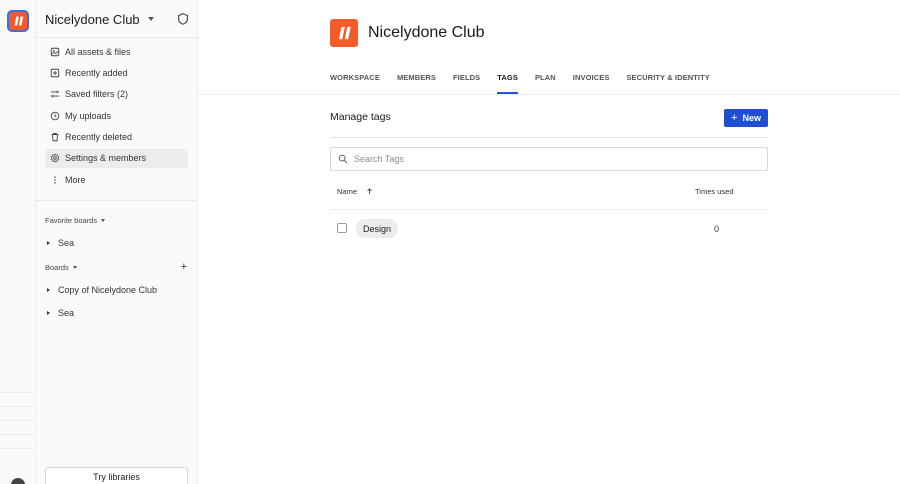 This screenshot has width=900, height=484. I want to click on new-button-label: New, so click(751, 118).